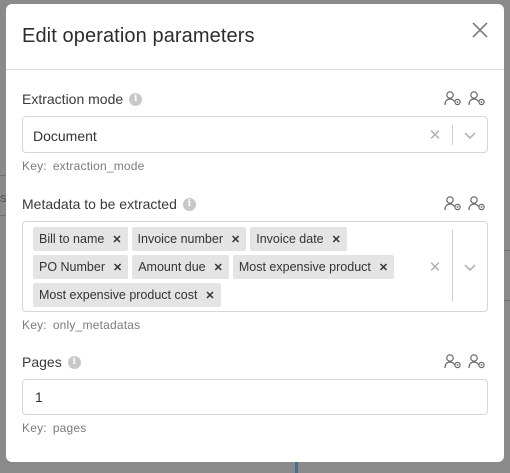  I want to click on metadata-tag: Invoice number ✕, so click(189, 239).